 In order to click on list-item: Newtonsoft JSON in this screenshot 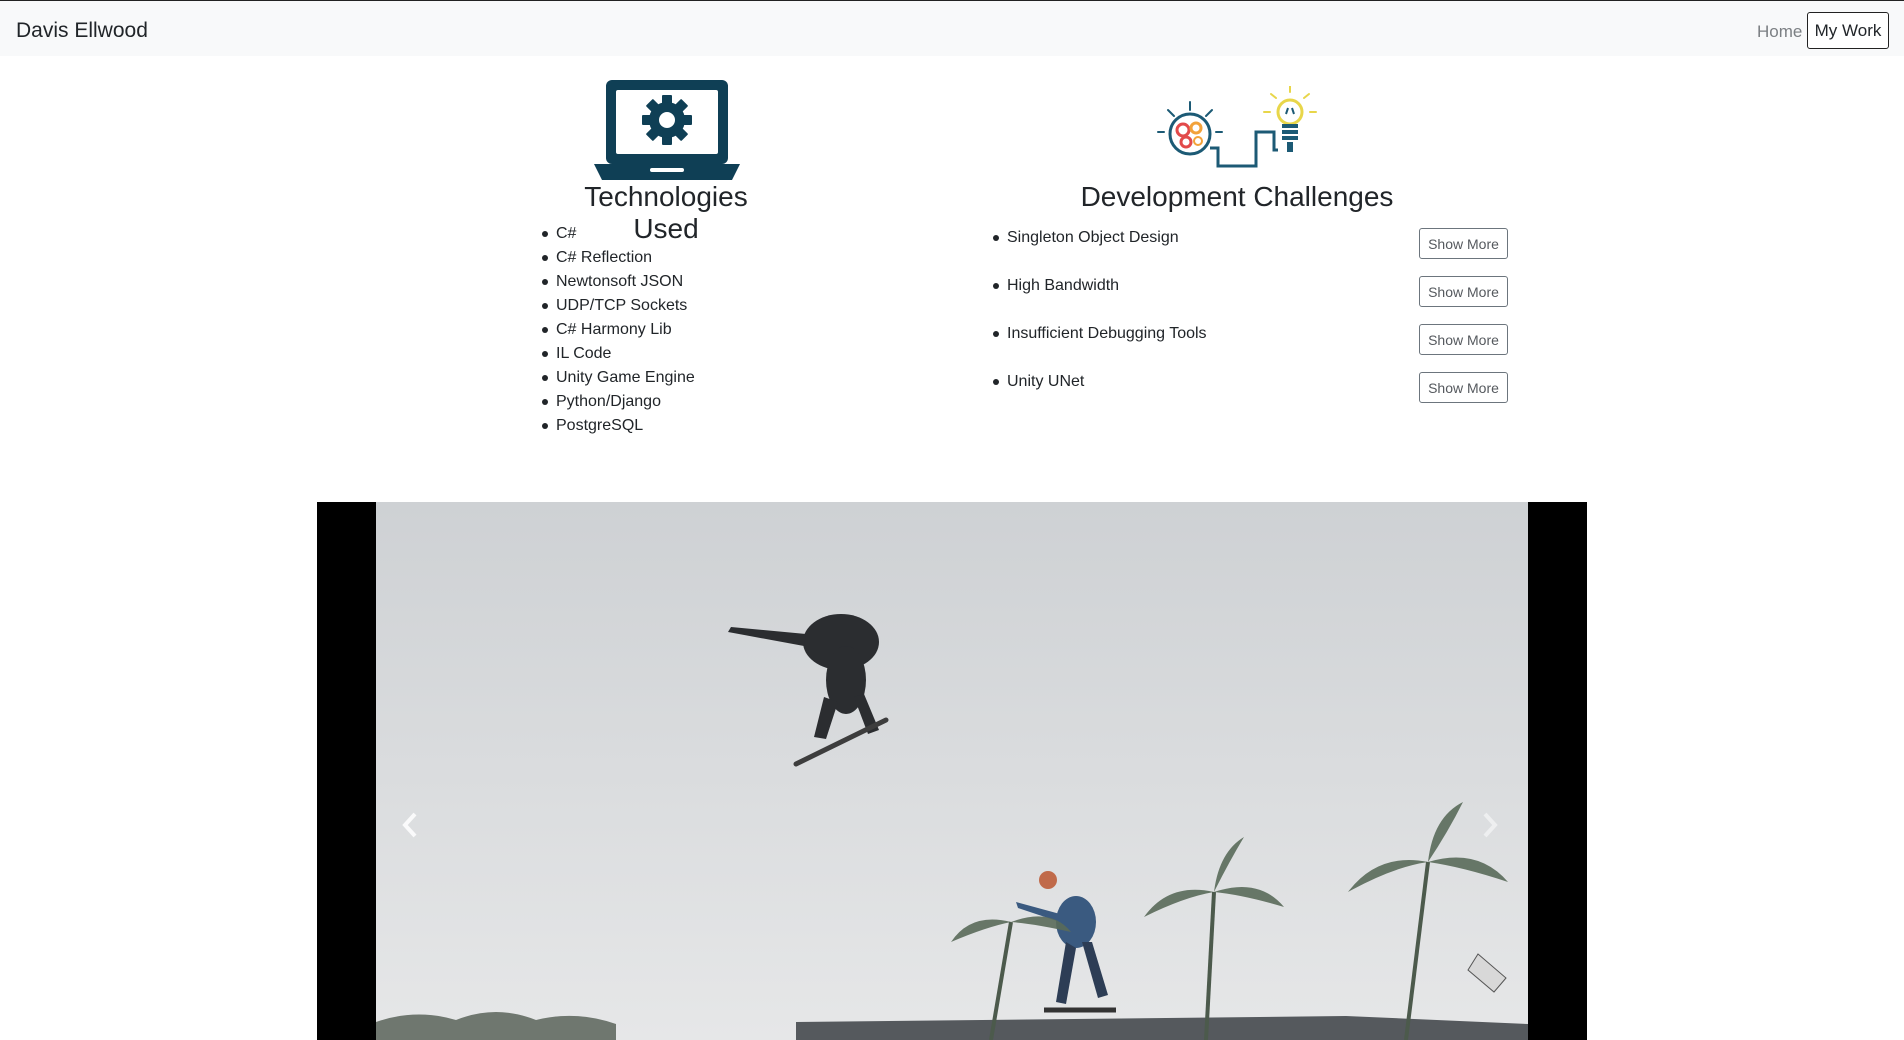, I will do `click(617, 282)`.